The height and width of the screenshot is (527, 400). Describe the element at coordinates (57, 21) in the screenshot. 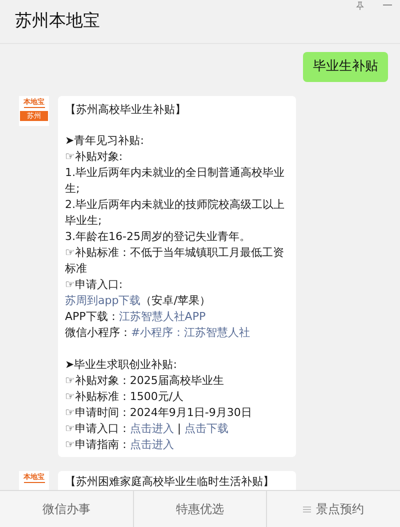

I see `window-title: 苏州本地宝` at that location.